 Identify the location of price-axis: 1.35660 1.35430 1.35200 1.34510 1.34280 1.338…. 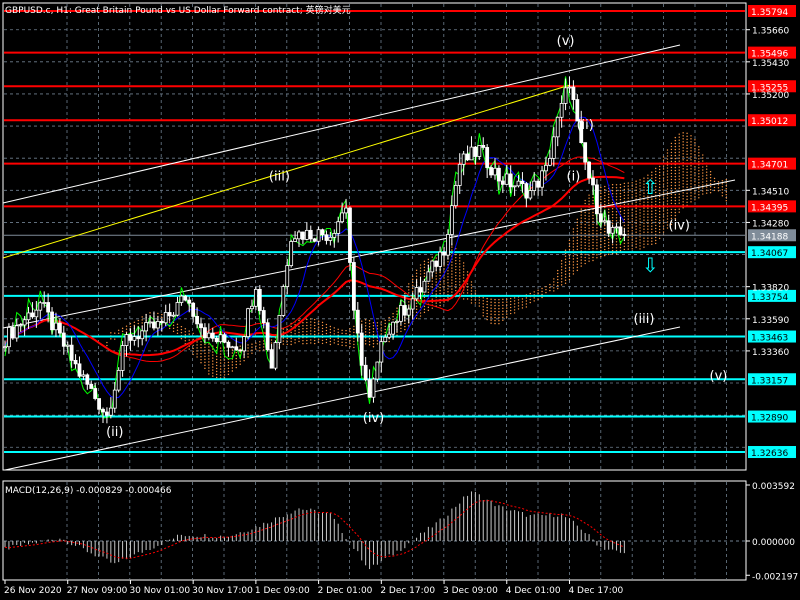
(767, 192).